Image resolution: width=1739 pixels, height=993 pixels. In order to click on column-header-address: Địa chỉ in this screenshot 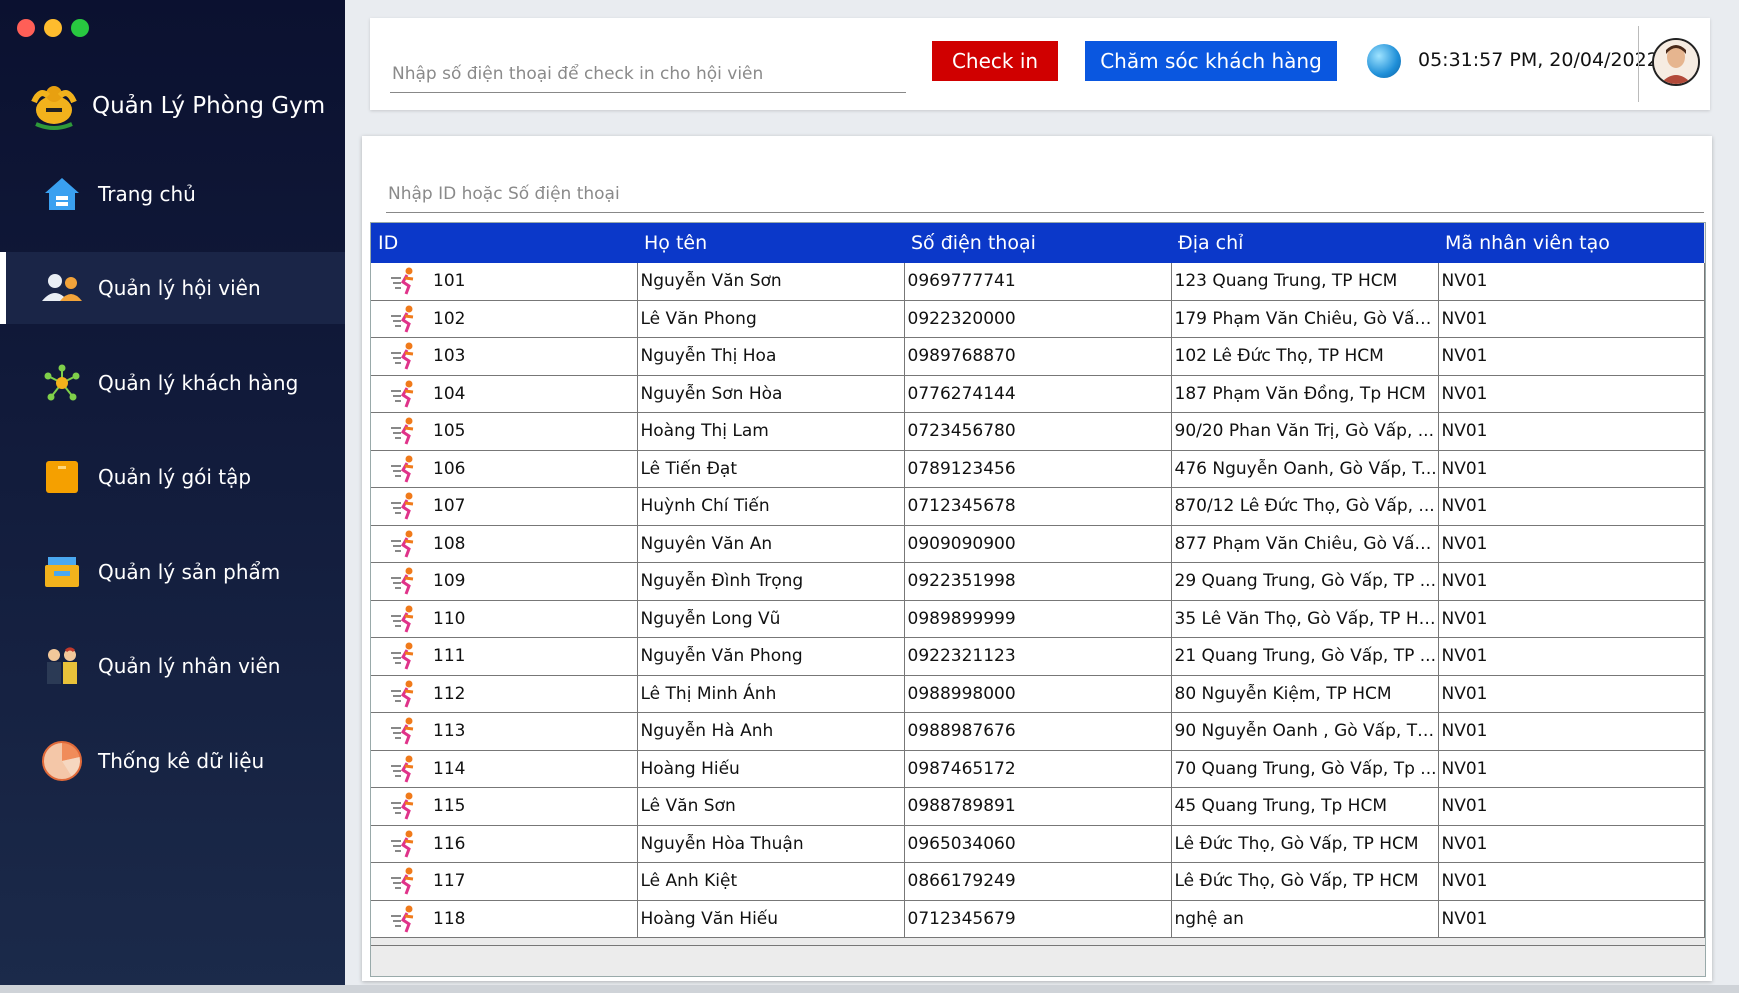, I will do `click(1304, 243)`.